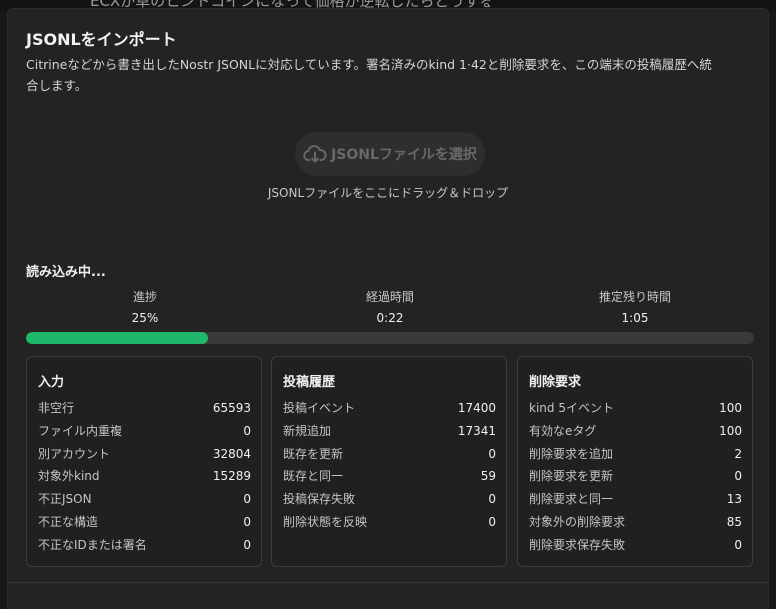  Describe the element at coordinates (571, 453) in the screenshot. I see `stat-row-label: 削除要求を追加` at that location.